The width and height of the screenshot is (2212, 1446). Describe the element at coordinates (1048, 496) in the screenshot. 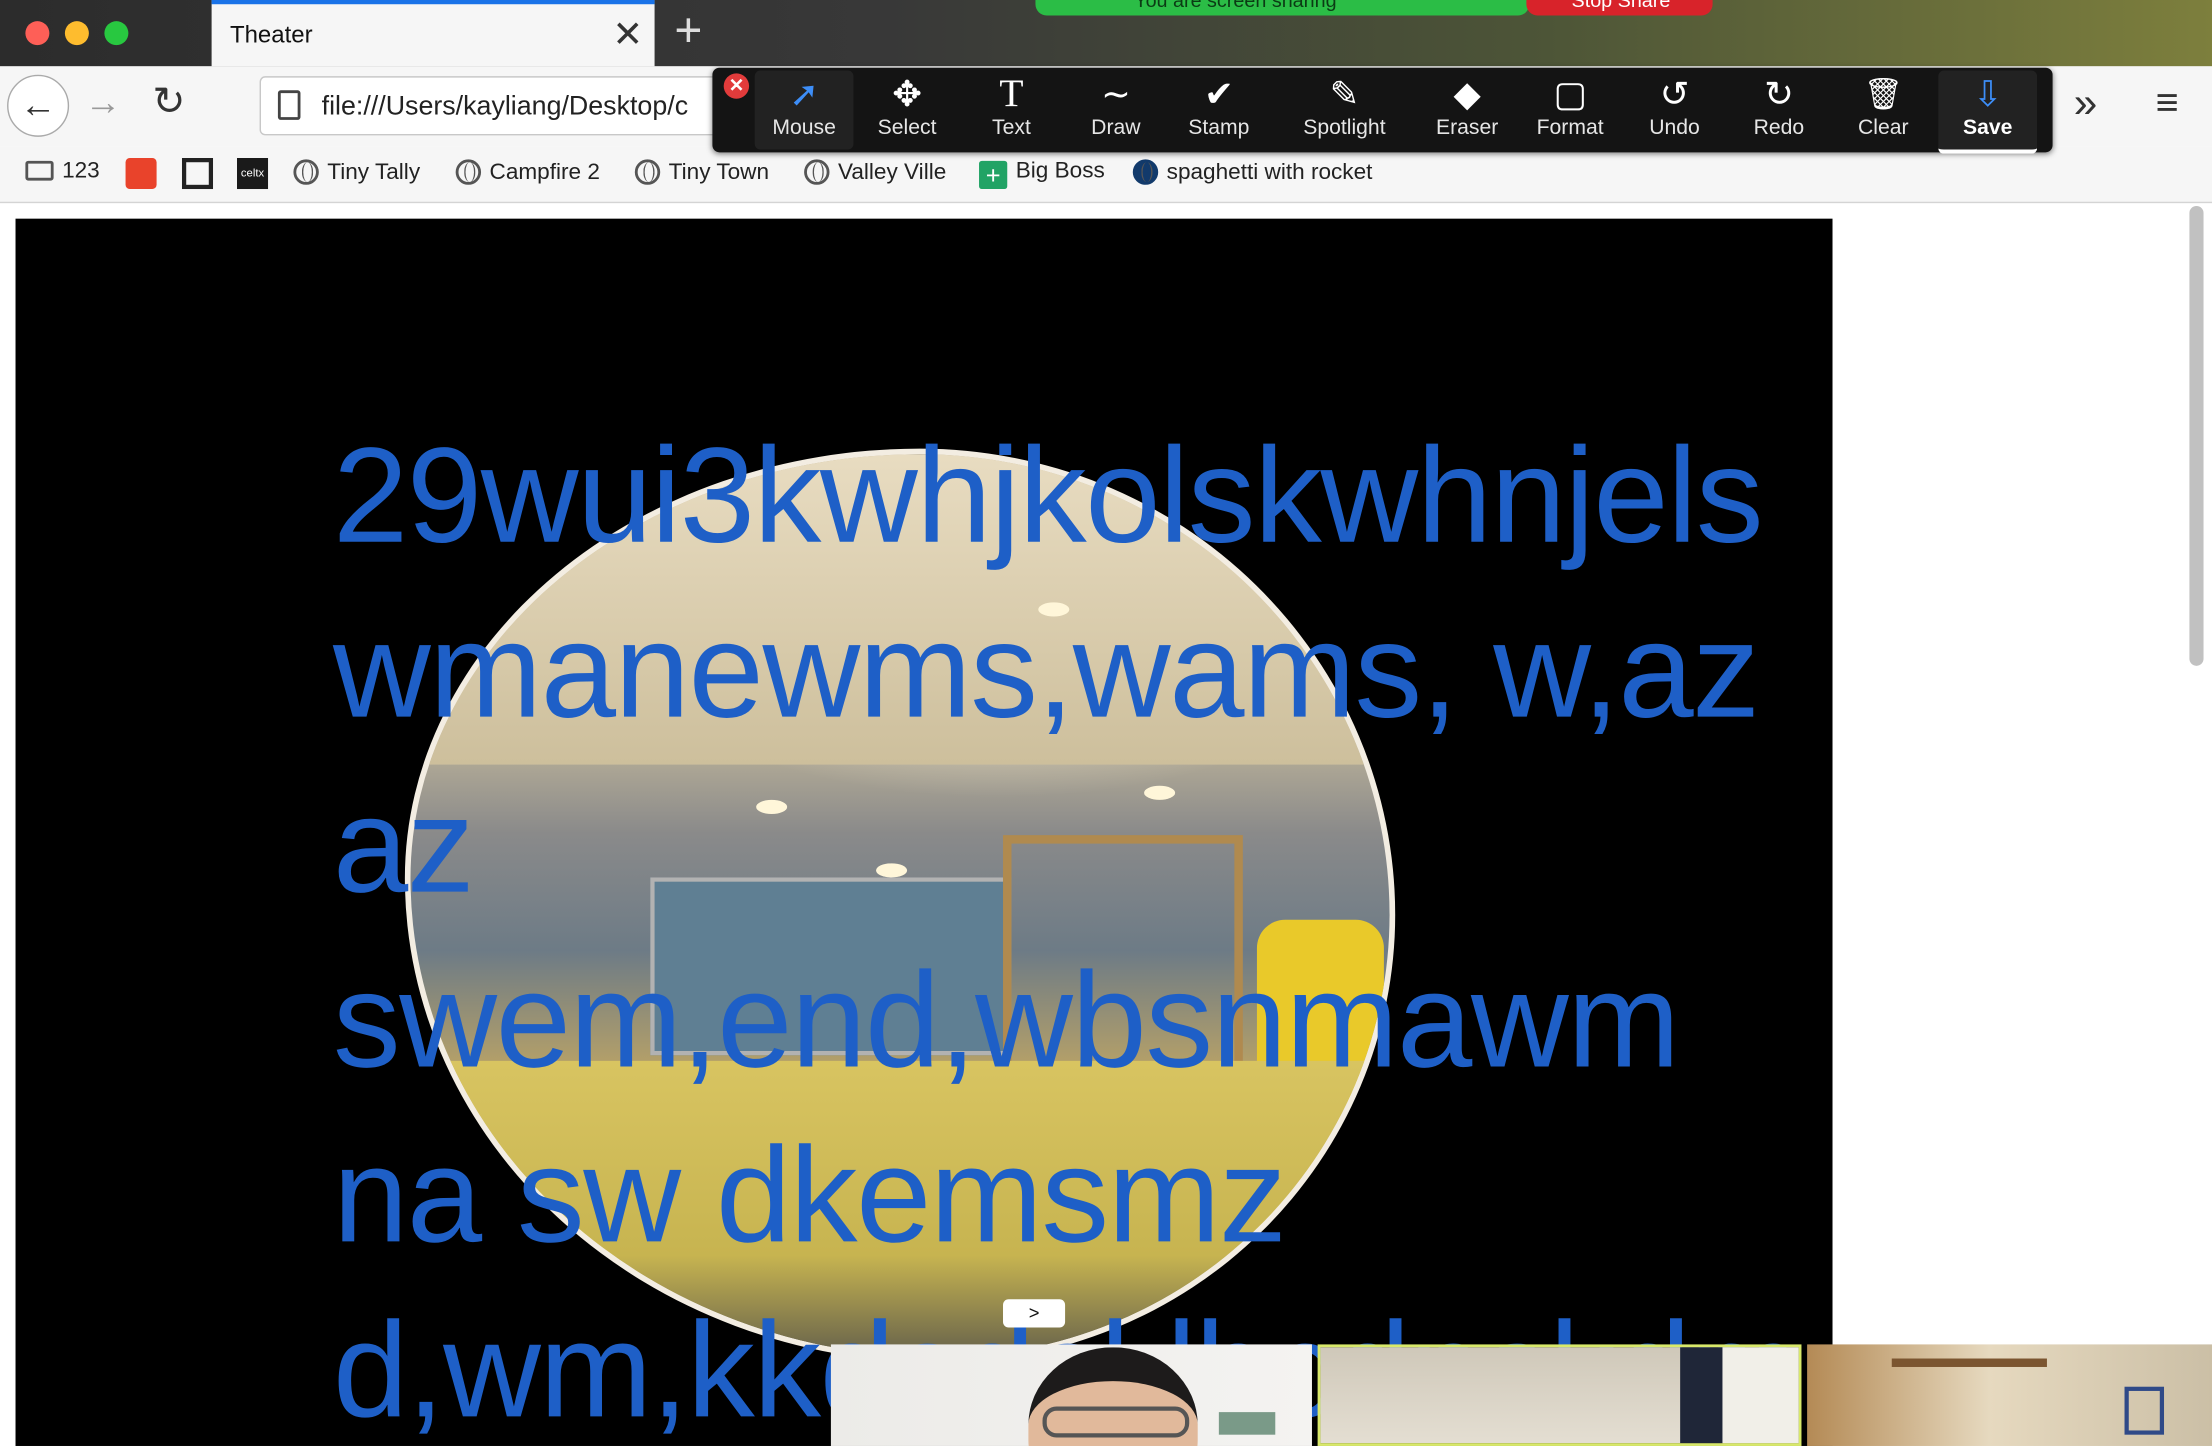

I see `annotation-text-line-1: 29wui3kwhjkolskwhnjels` at that location.